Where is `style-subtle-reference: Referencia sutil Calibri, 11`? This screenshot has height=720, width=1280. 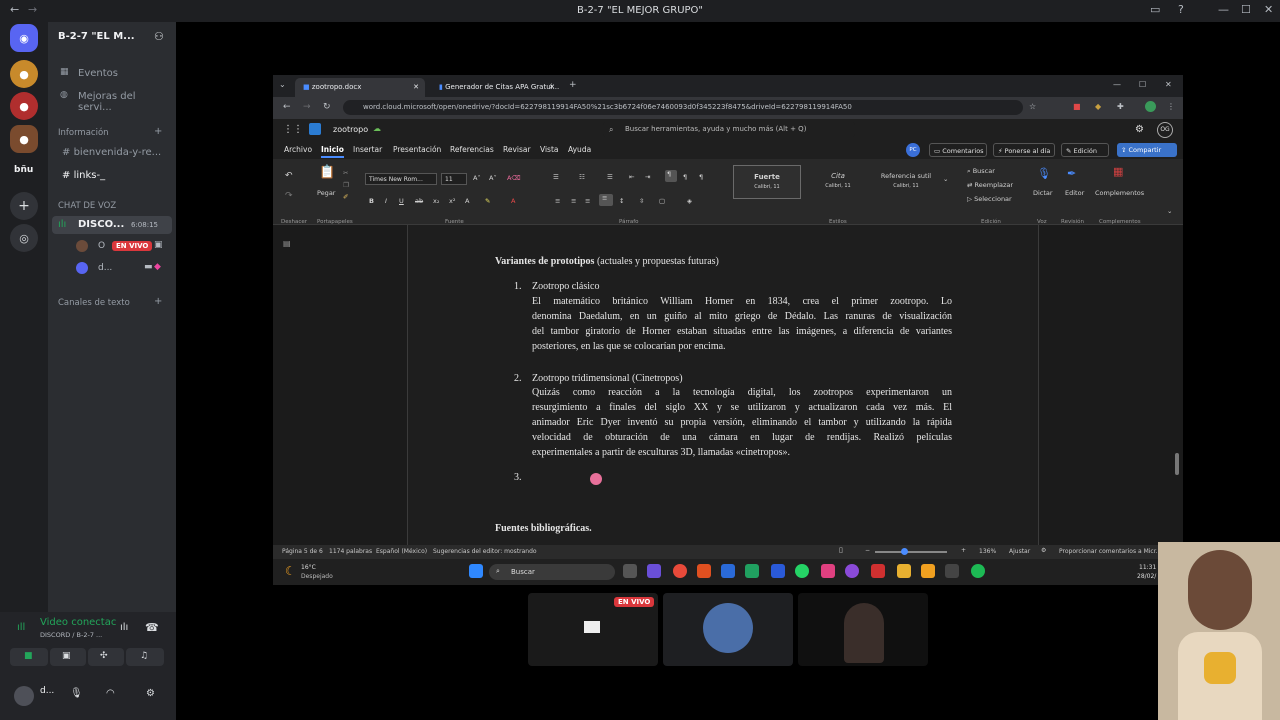 style-subtle-reference: Referencia sutil Calibri, 11 is located at coordinates (906, 182).